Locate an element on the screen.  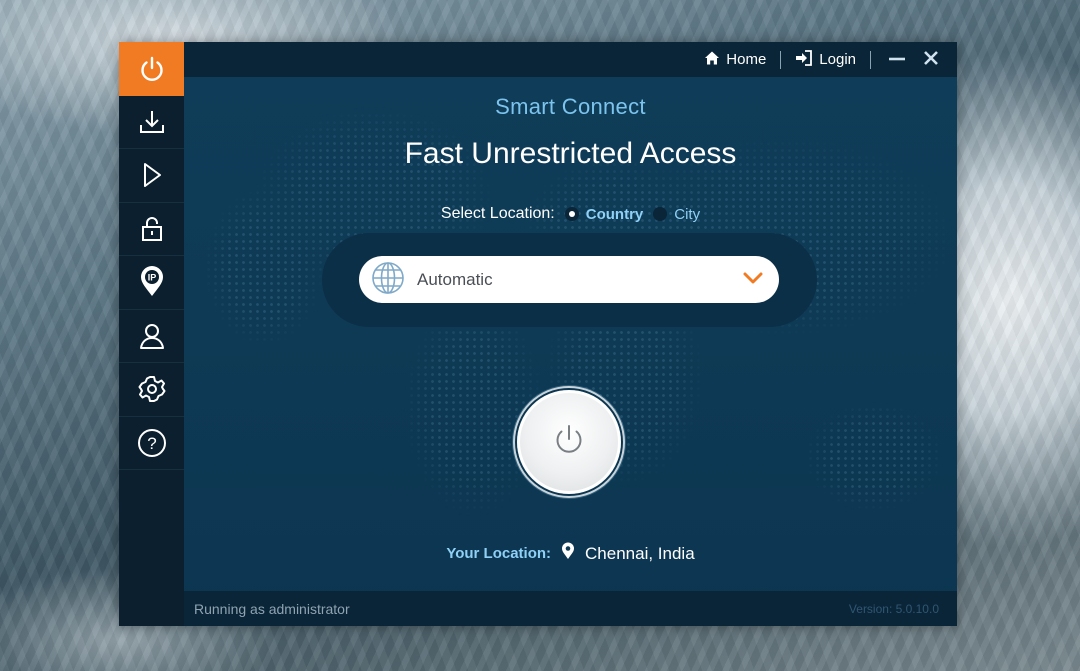
your-location-label: Your Location: is located at coordinates (499, 553).